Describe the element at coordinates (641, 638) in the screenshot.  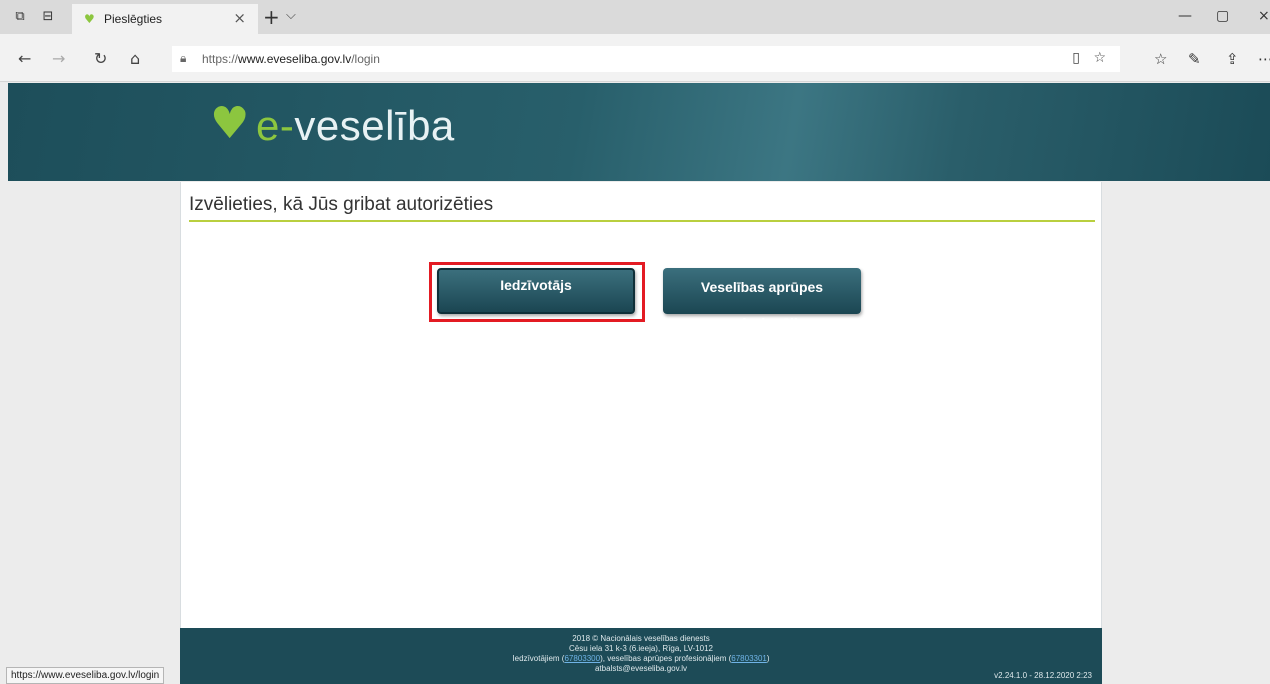
I see `footer-copyright: 2018 © Nacionālais veselības dienests` at that location.